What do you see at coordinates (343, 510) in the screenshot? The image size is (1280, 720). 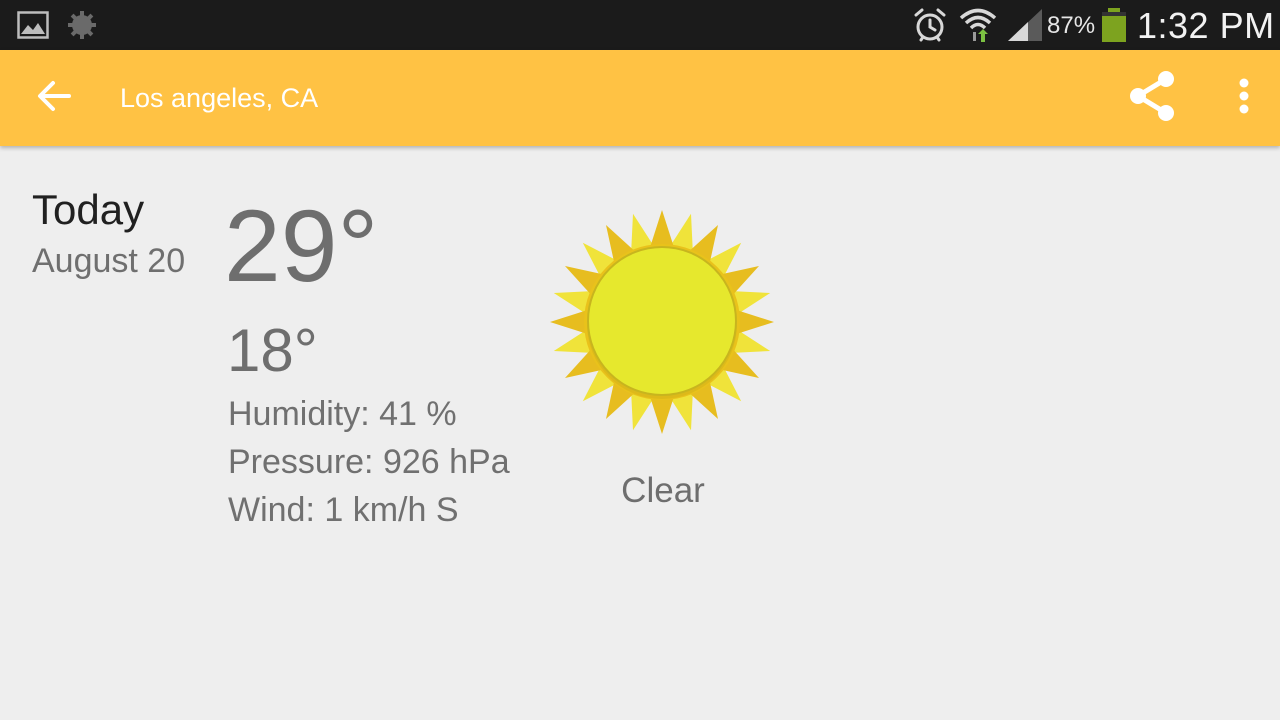 I see `wind-text: Wind: 1 km/h S` at bounding box center [343, 510].